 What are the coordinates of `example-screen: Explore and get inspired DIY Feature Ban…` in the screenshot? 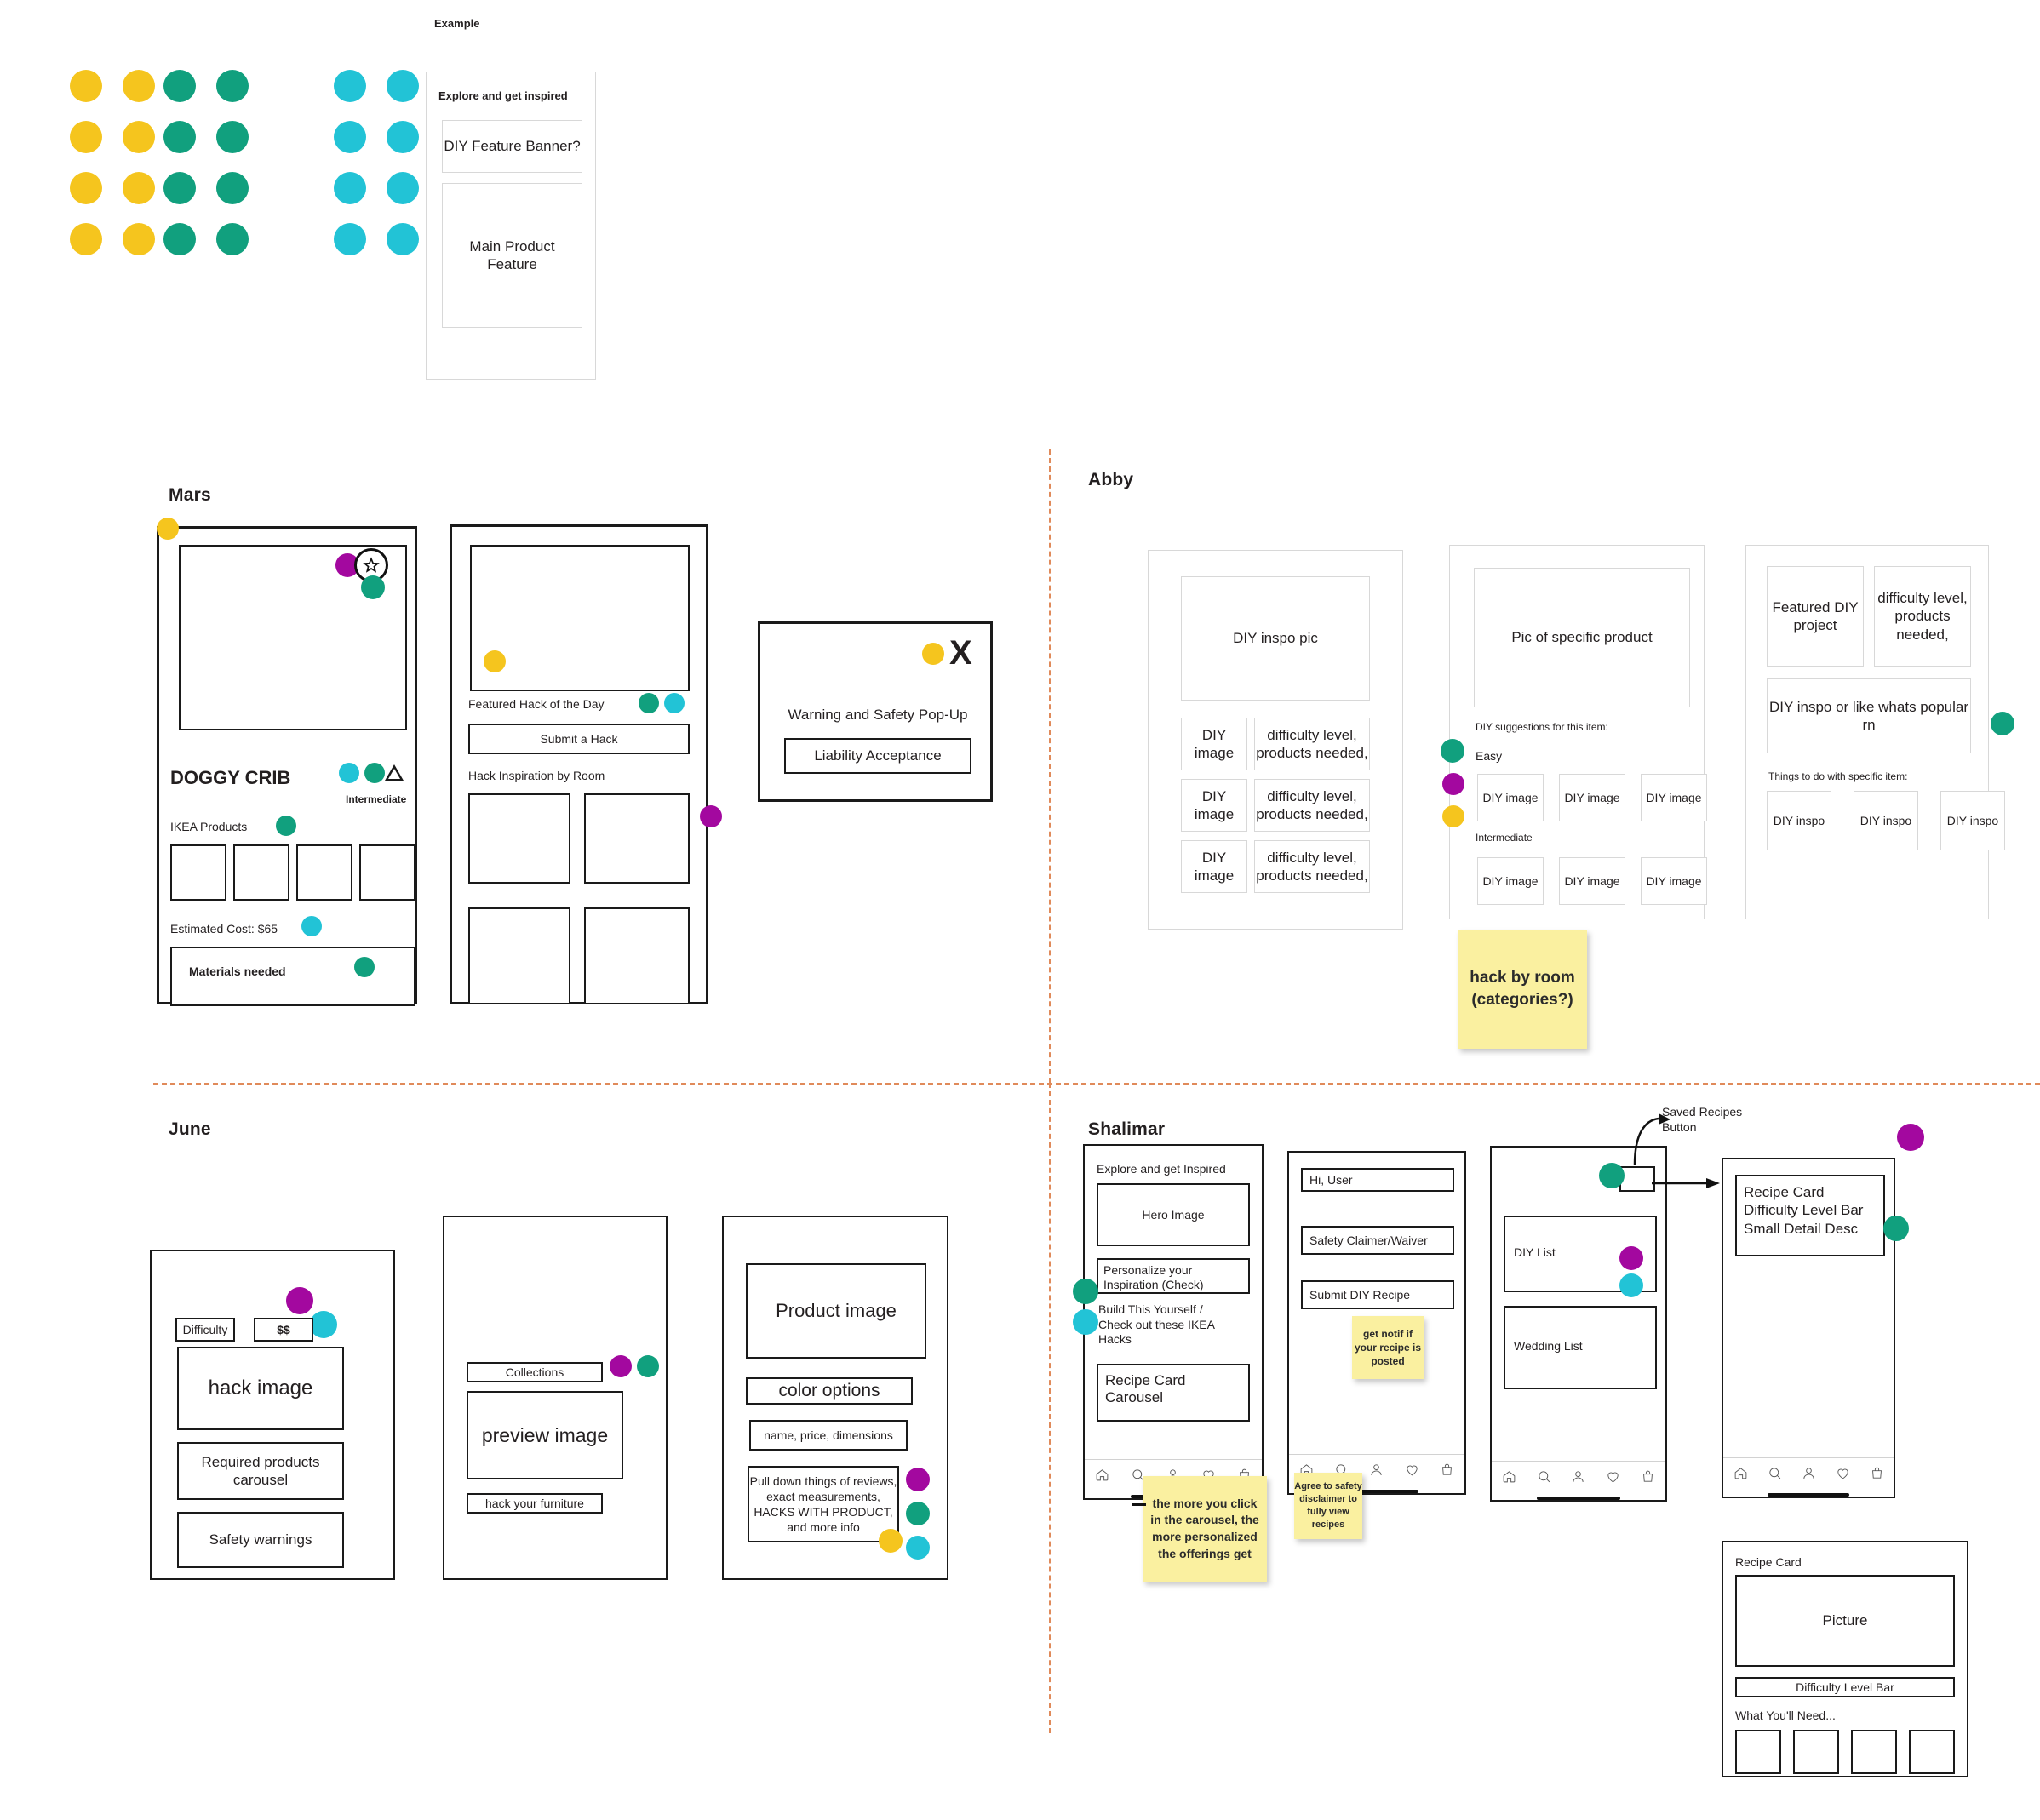 It's located at (511, 226).